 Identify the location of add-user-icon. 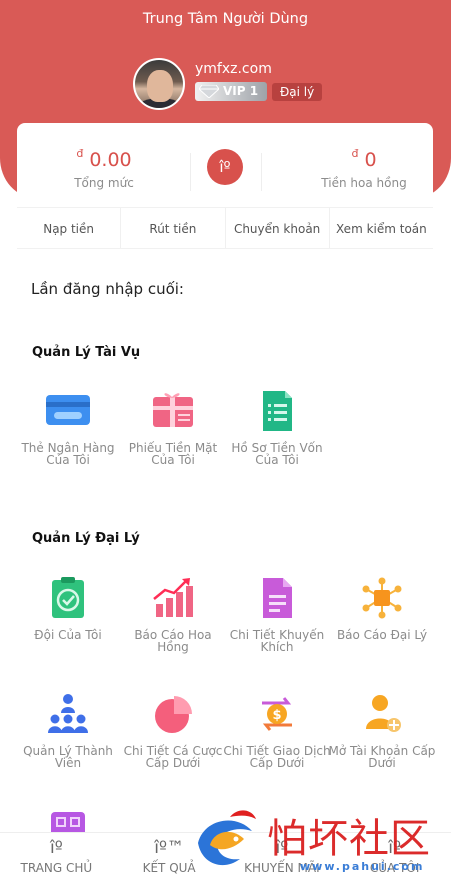
(382, 714).